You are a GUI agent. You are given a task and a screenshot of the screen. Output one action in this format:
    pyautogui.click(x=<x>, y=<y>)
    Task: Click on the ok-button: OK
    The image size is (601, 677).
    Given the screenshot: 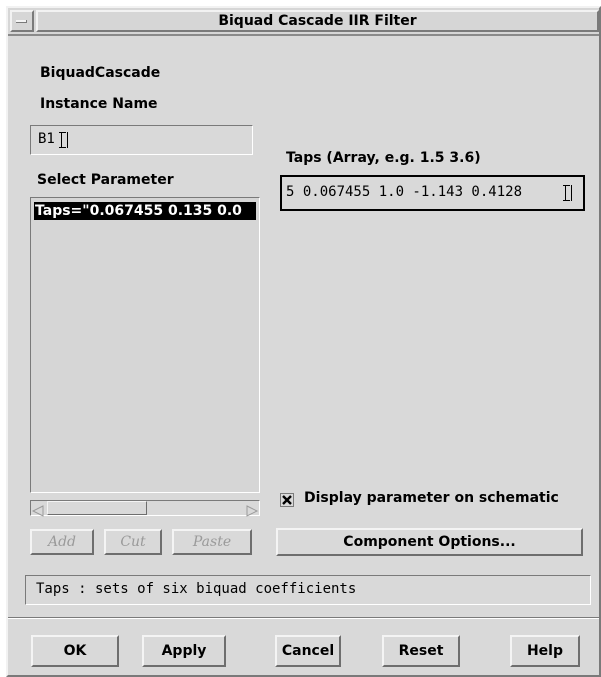 What is the action you would take?
    pyautogui.click(x=75, y=651)
    